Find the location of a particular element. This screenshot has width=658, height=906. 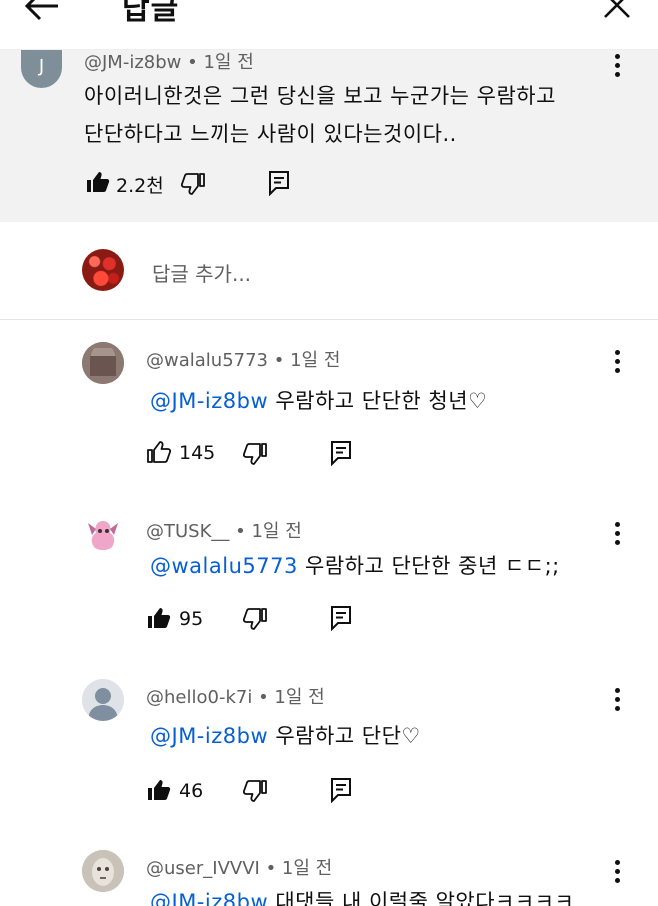

reply-meta: @TUSK__ • 1일 전 is located at coordinates (224, 530).